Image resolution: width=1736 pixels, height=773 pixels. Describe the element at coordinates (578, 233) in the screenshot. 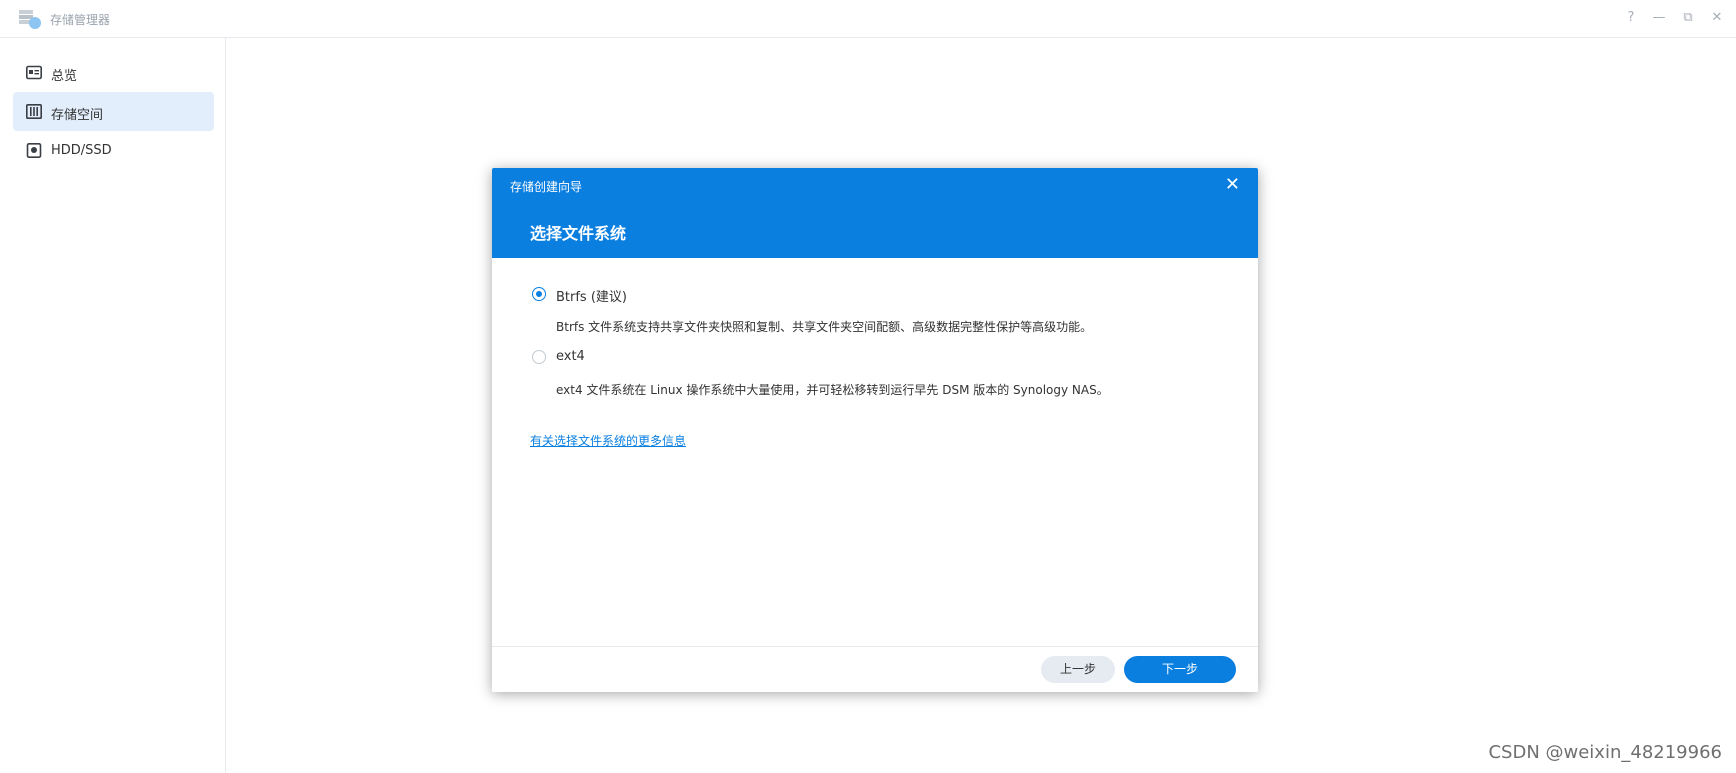

I see `step-title: 选择文件系统` at that location.